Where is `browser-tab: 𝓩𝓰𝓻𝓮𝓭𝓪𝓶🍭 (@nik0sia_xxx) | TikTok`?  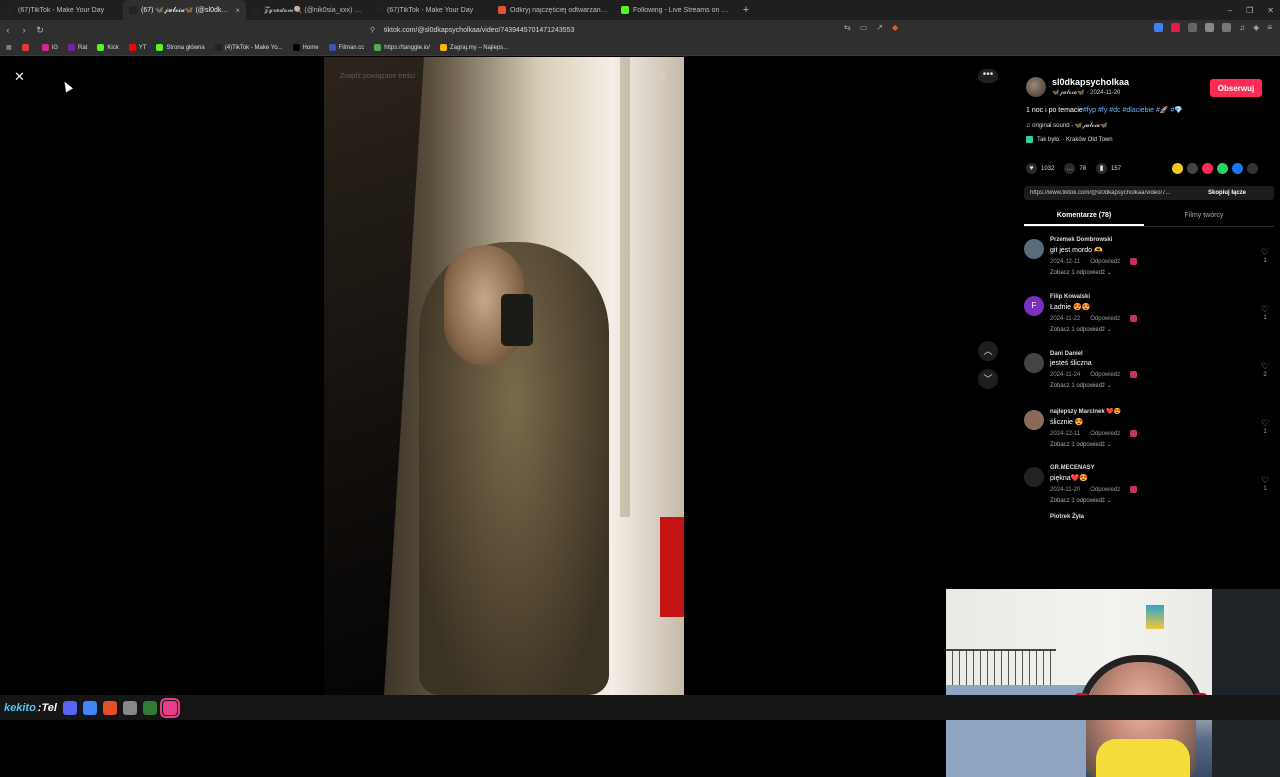 browser-tab: 𝓩𝓰𝓻𝓮𝓭𝓪𝓶🍭 (@nik0sia_xxx) | TikTok is located at coordinates (307, 10).